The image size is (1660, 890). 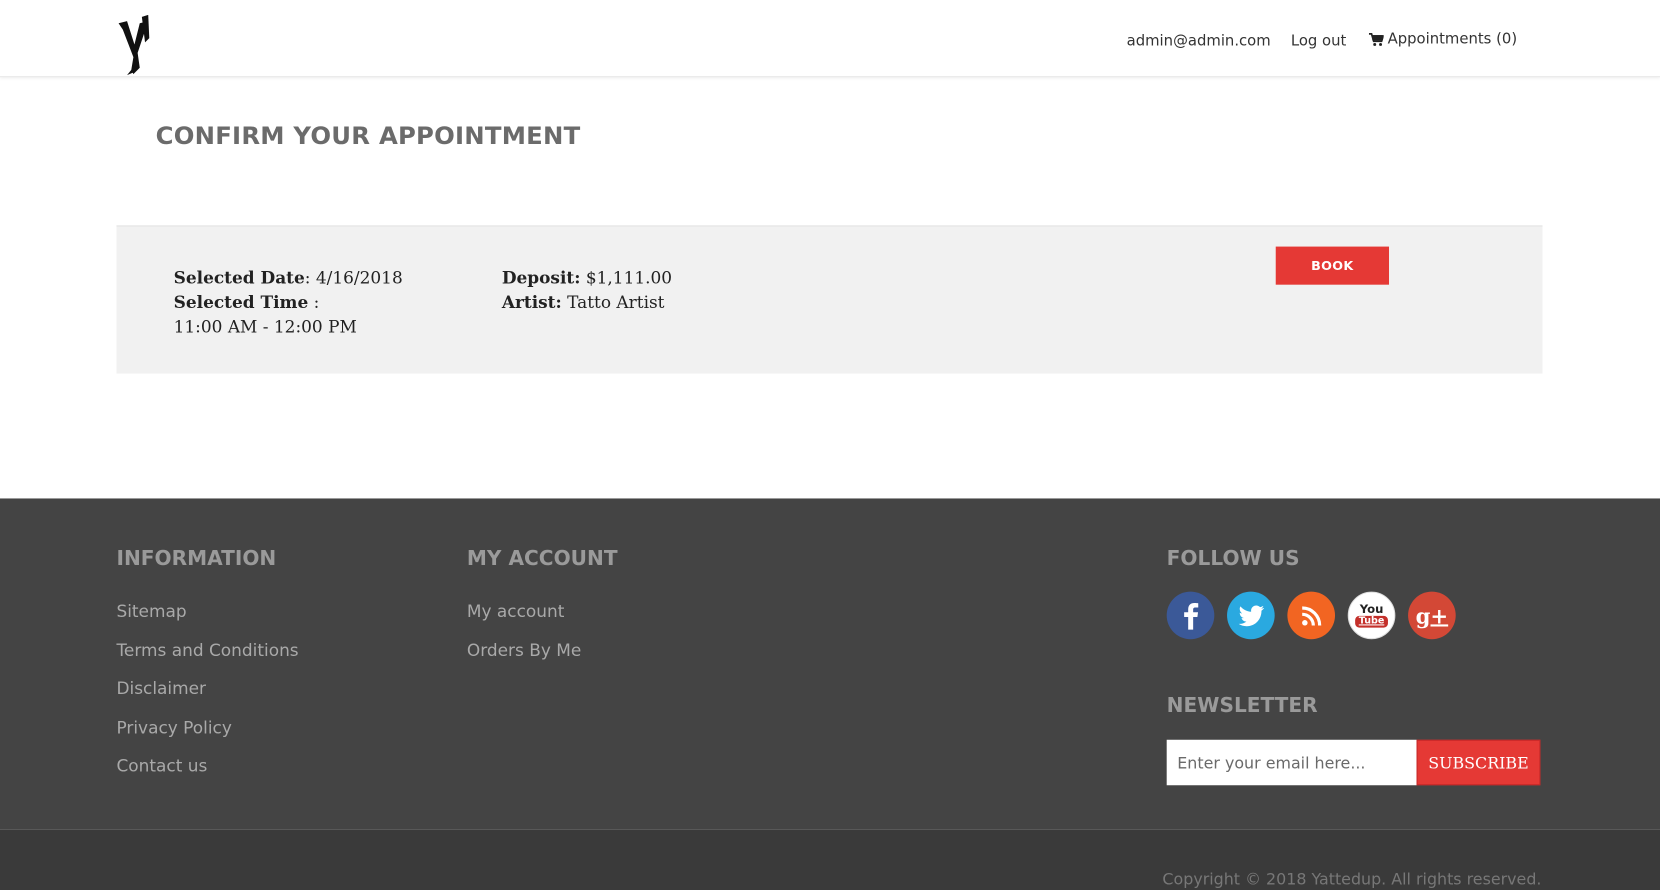 I want to click on google-plus-icon: g+, so click(x=1432, y=615).